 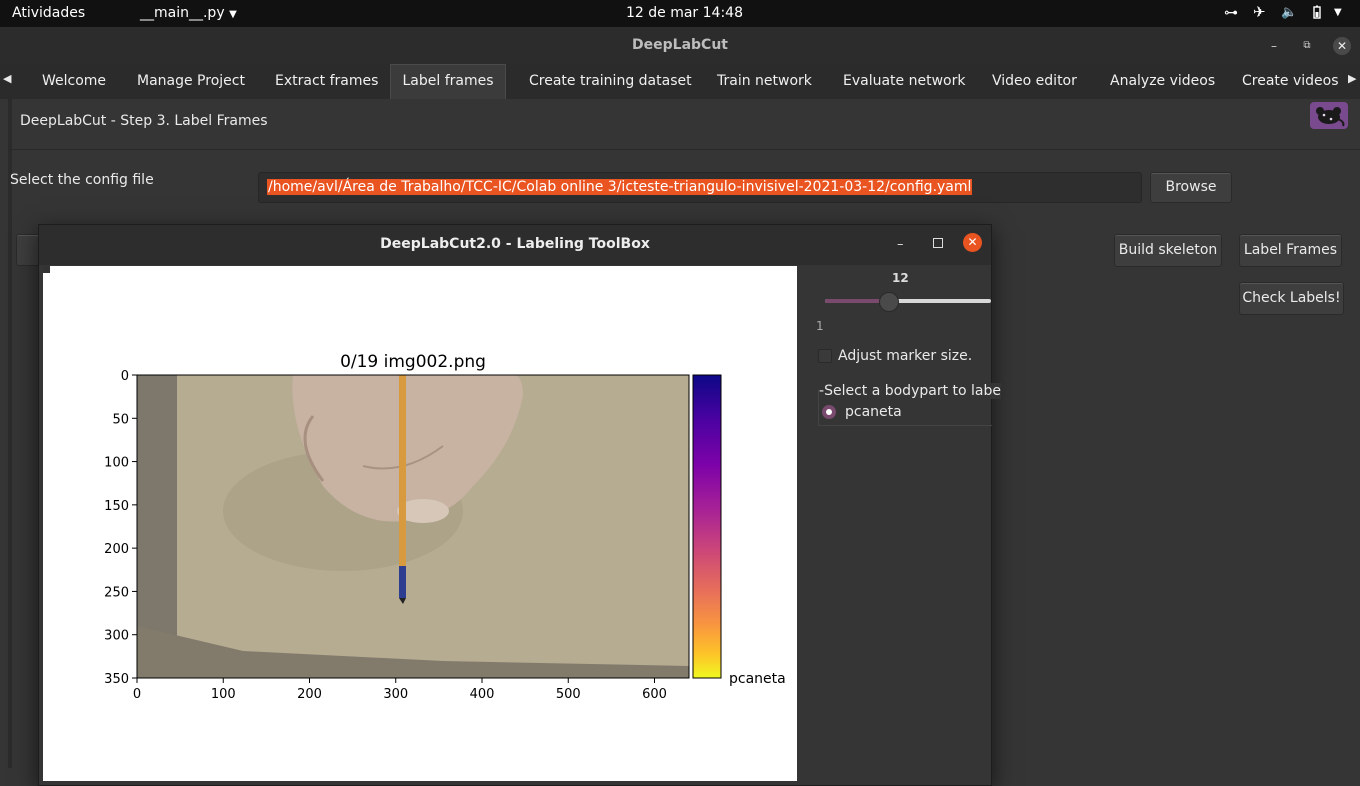 What do you see at coordinates (1329, 115) in the screenshot?
I see `deeplabcut-logo` at bounding box center [1329, 115].